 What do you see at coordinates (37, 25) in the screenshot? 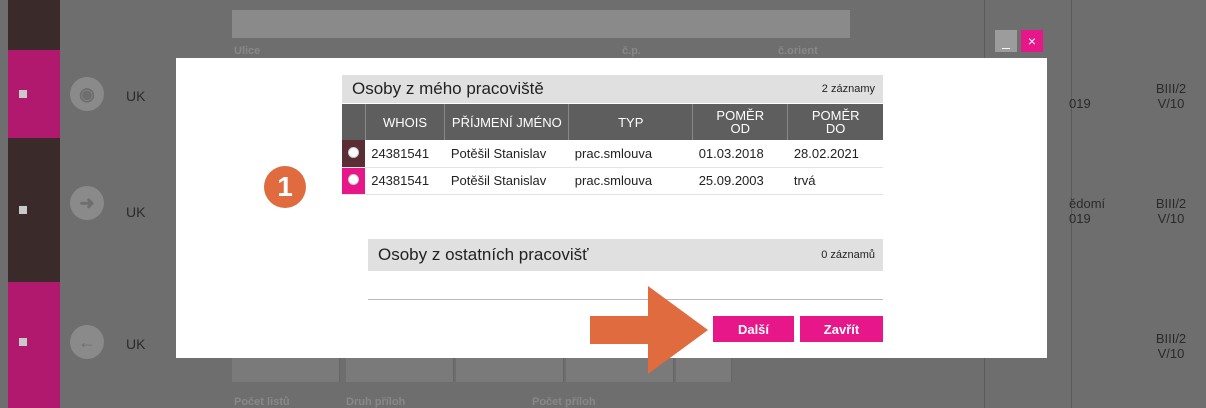
I see `row-marker-cell` at bounding box center [37, 25].